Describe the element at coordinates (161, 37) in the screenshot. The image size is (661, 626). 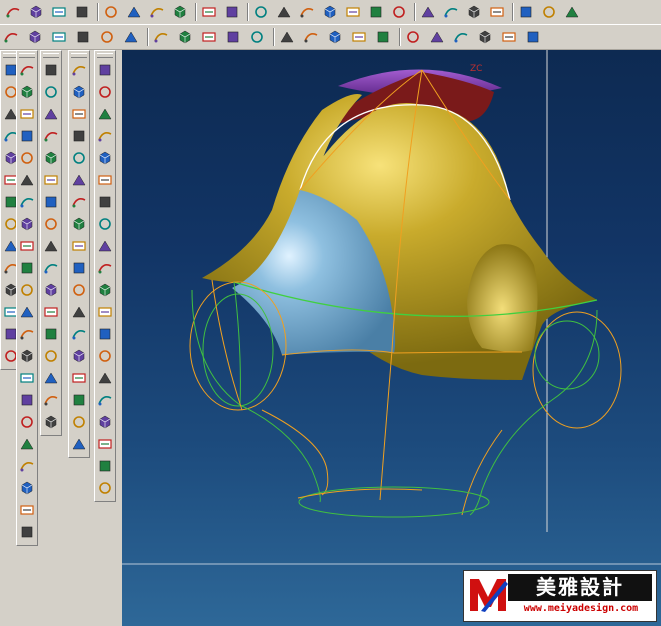
I see `rectangle-icon` at that location.